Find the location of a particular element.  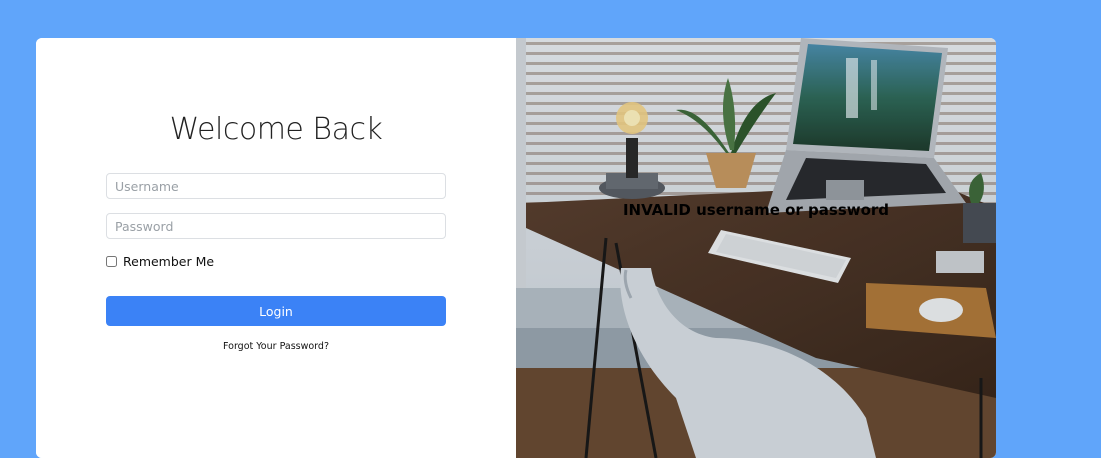

password-input is located at coordinates (276, 226).